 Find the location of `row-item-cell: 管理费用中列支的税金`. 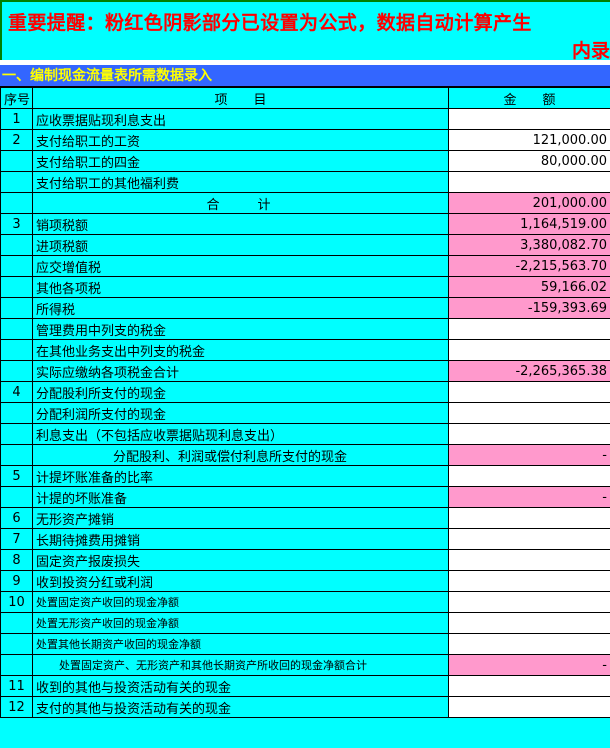

row-item-cell: 管理费用中列支的税金 is located at coordinates (240, 329).